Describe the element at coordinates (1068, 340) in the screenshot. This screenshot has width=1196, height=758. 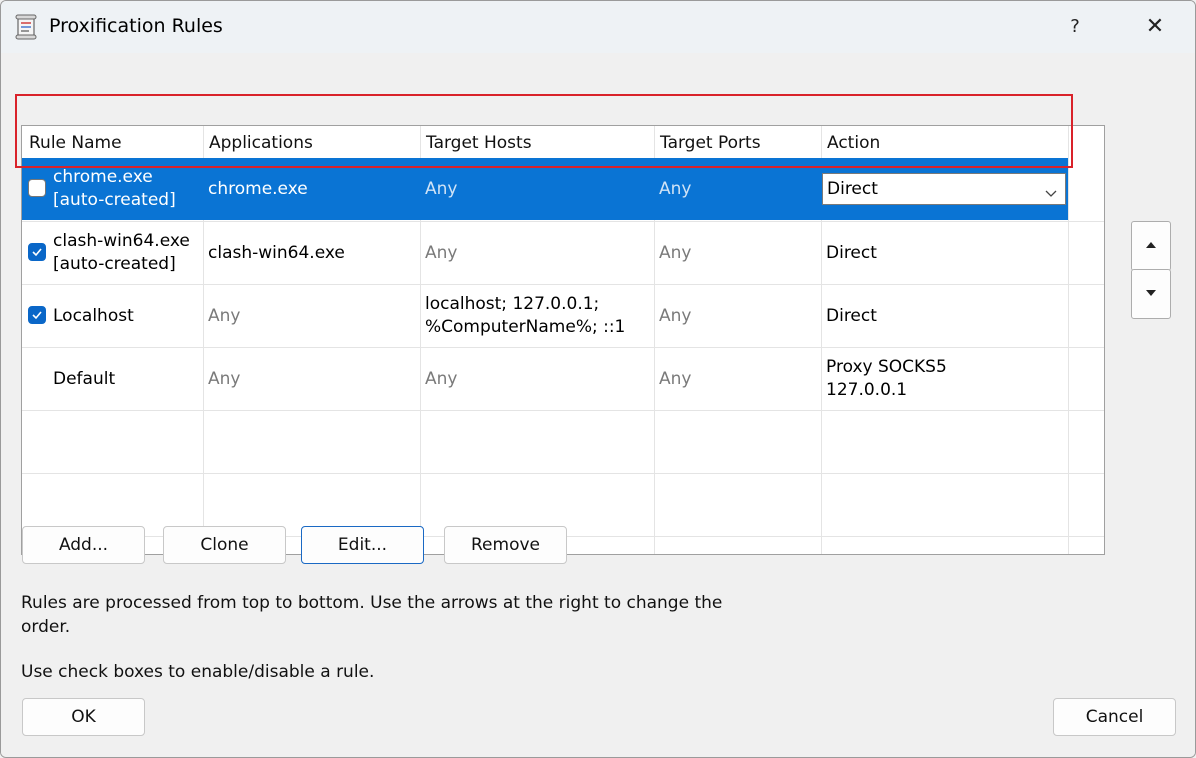
I see `column-divider` at that location.